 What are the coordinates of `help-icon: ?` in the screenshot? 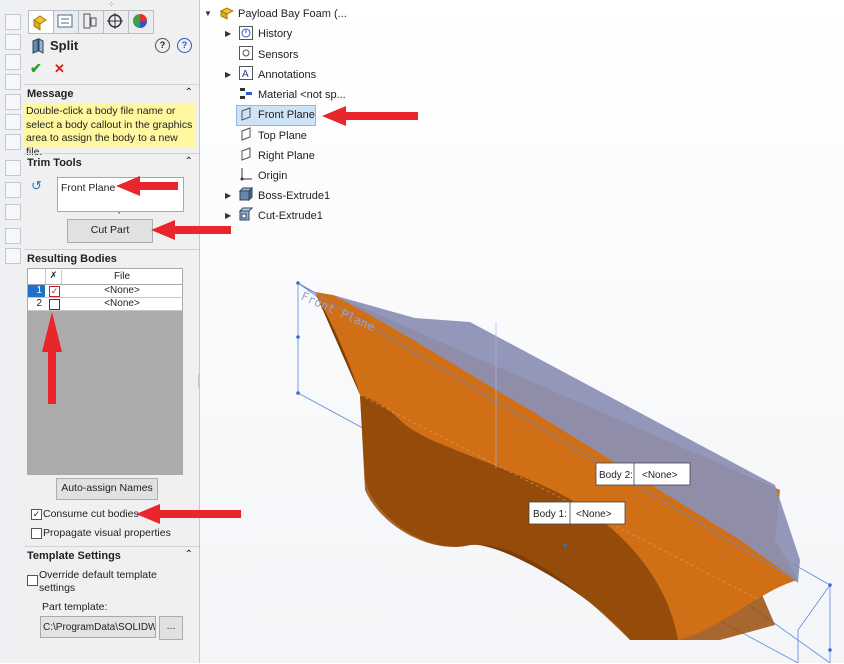 It's located at (184, 45).